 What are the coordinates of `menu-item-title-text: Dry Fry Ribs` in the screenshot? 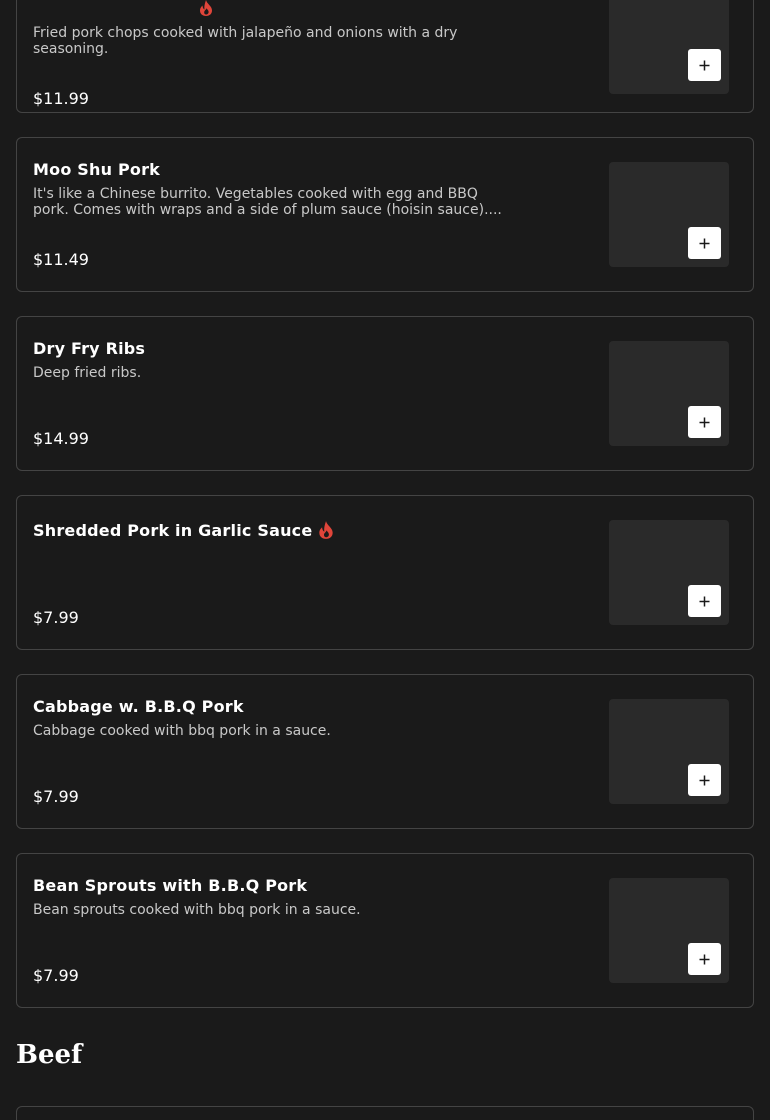 It's located at (89, 348).